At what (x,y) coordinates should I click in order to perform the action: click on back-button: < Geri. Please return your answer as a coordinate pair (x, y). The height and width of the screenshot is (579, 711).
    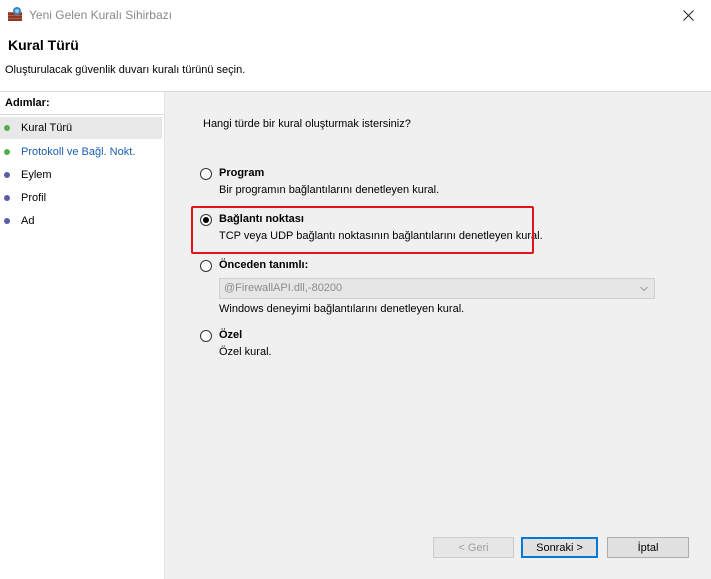
    Looking at the image, I should click on (473, 547).